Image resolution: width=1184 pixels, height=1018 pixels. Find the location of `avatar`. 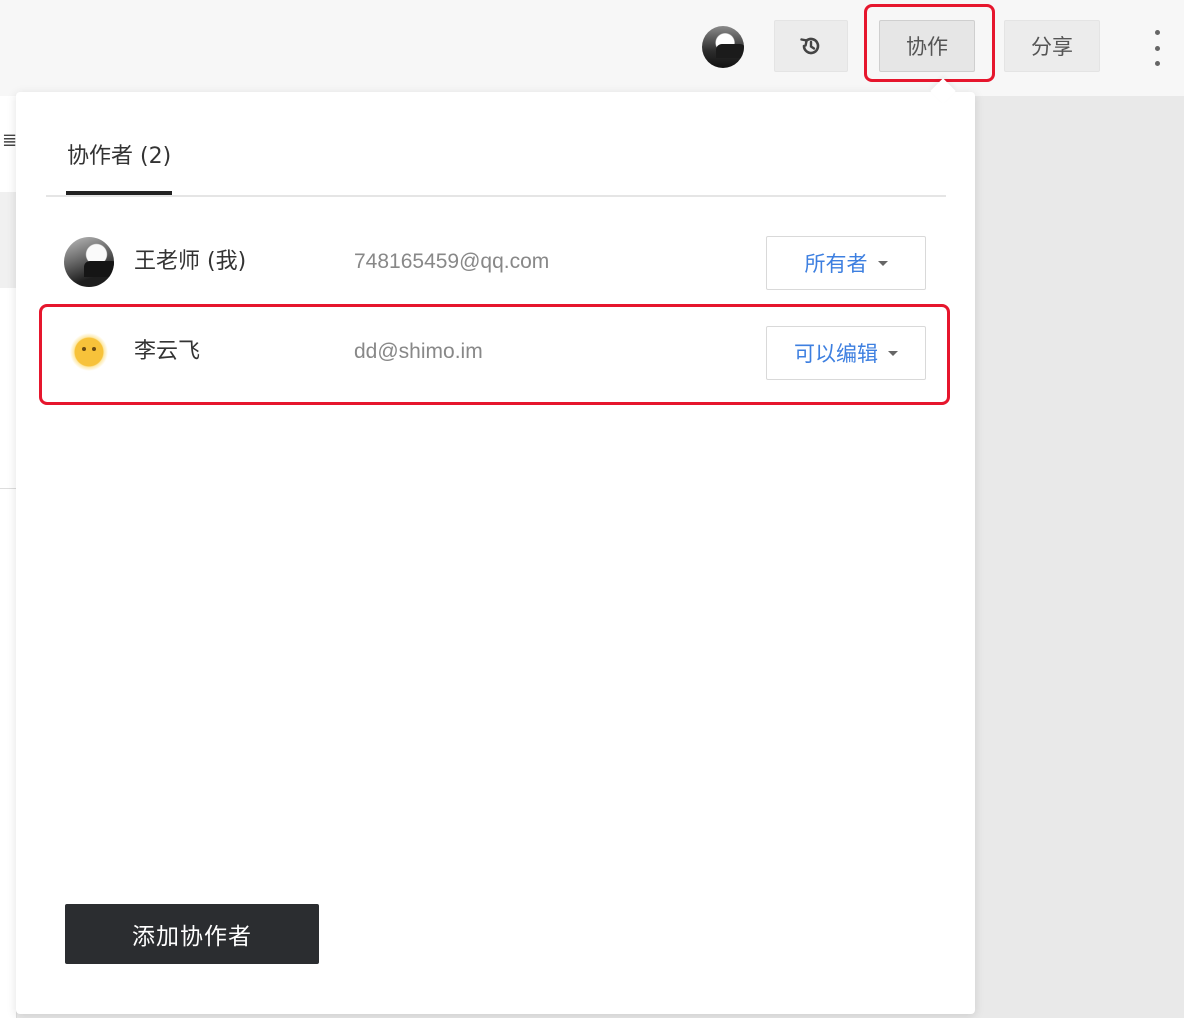

avatar is located at coordinates (89, 262).